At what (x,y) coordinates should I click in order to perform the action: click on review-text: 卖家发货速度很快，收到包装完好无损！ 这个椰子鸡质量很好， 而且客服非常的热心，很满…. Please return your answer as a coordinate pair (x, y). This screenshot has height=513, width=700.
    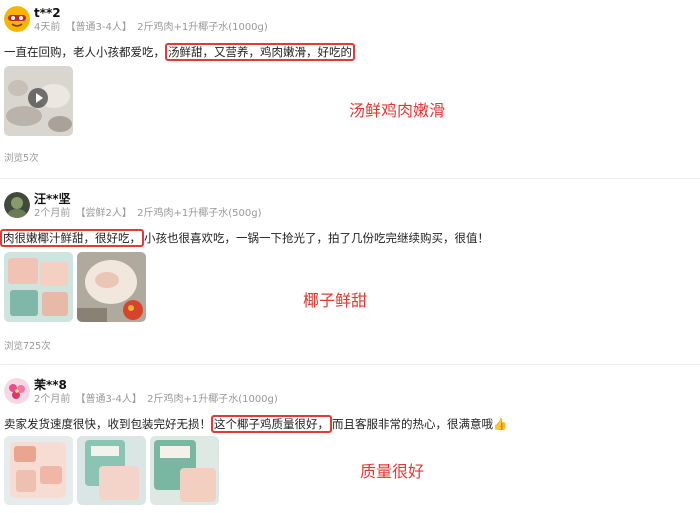
    Looking at the image, I should click on (256, 424).